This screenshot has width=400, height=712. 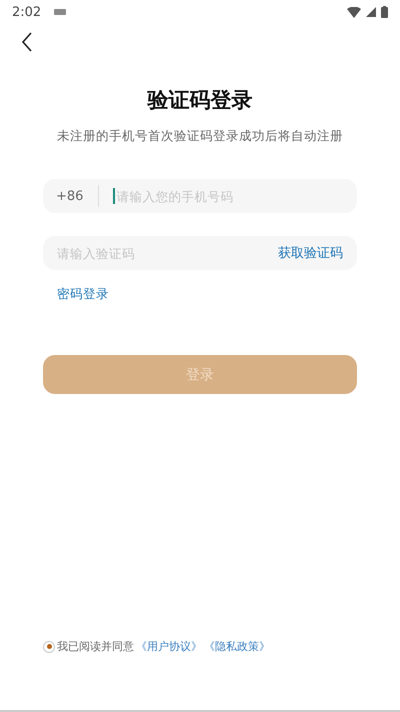 I want to click on back-icon, so click(x=27, y=42).